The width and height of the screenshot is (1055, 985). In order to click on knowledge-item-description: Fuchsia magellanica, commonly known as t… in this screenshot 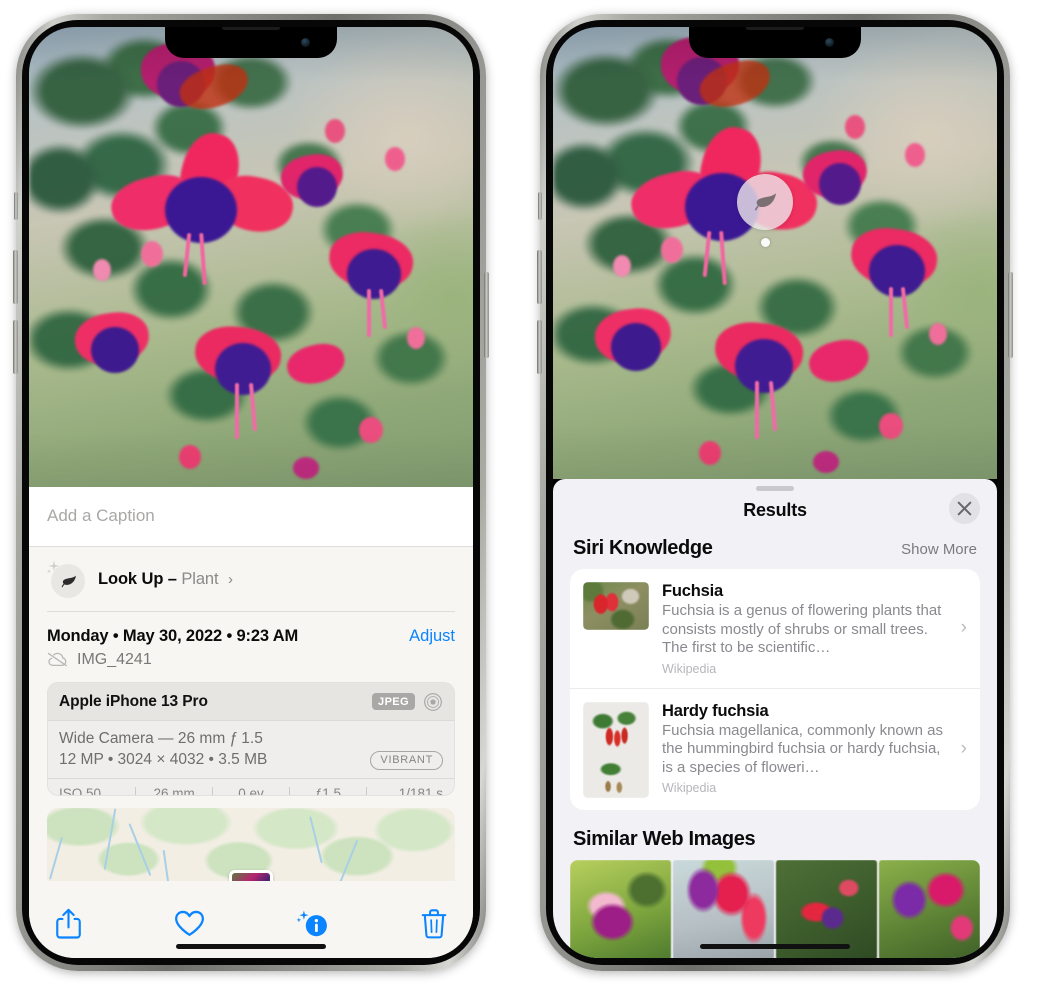, I will do `click(802, 748)`.